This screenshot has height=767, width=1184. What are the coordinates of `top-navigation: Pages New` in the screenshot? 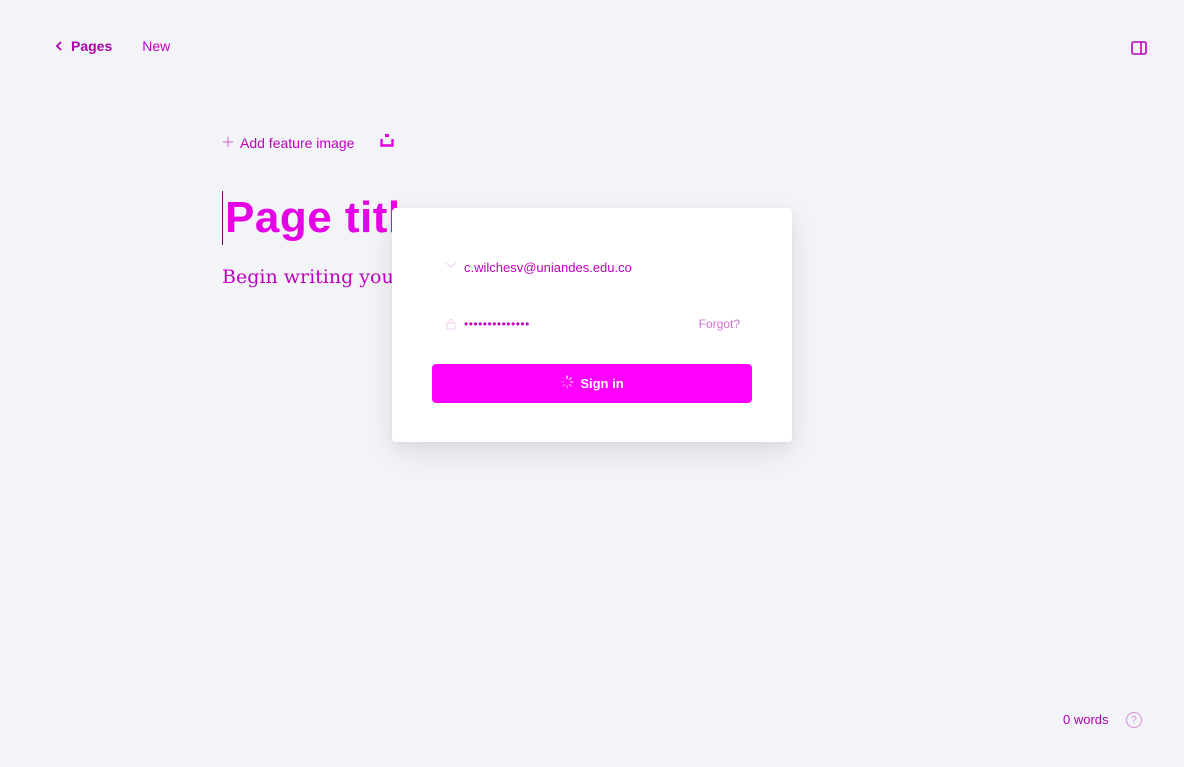 It's located at (112, 46).